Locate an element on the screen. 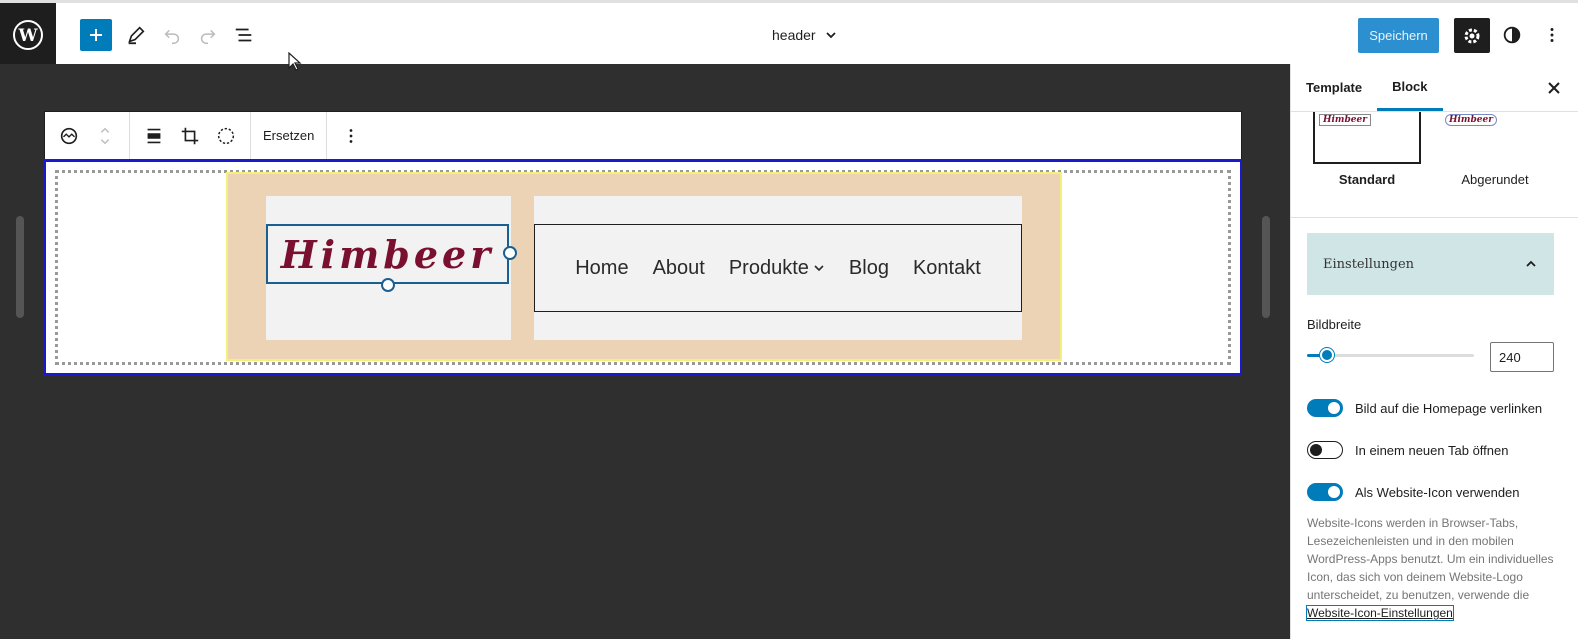 The width and height of the screenshot is (1578, 639). nav-item-home: Home is located at coordinates (601, 268).